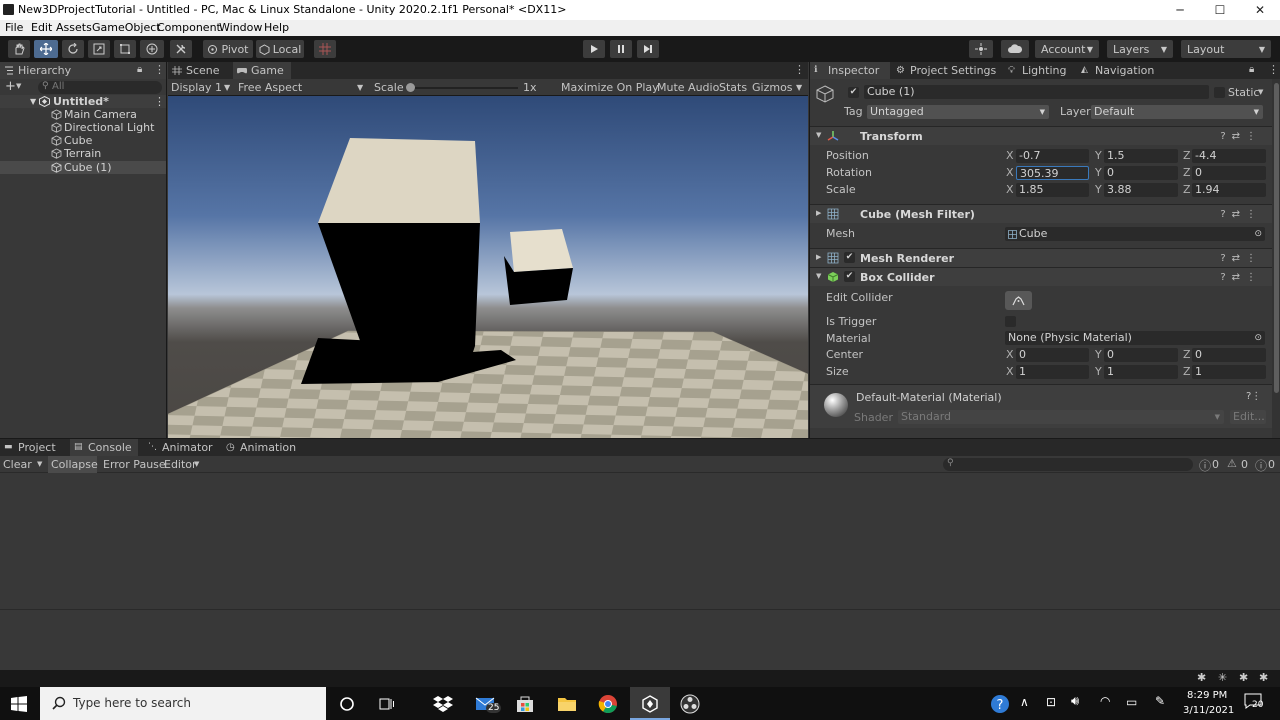 This screenshot has height=720, width=1280. What do you see at coordinates (1141, 355) in the screenshot?
I see `center-y-field: 0` at bounding box center [1141, 355].